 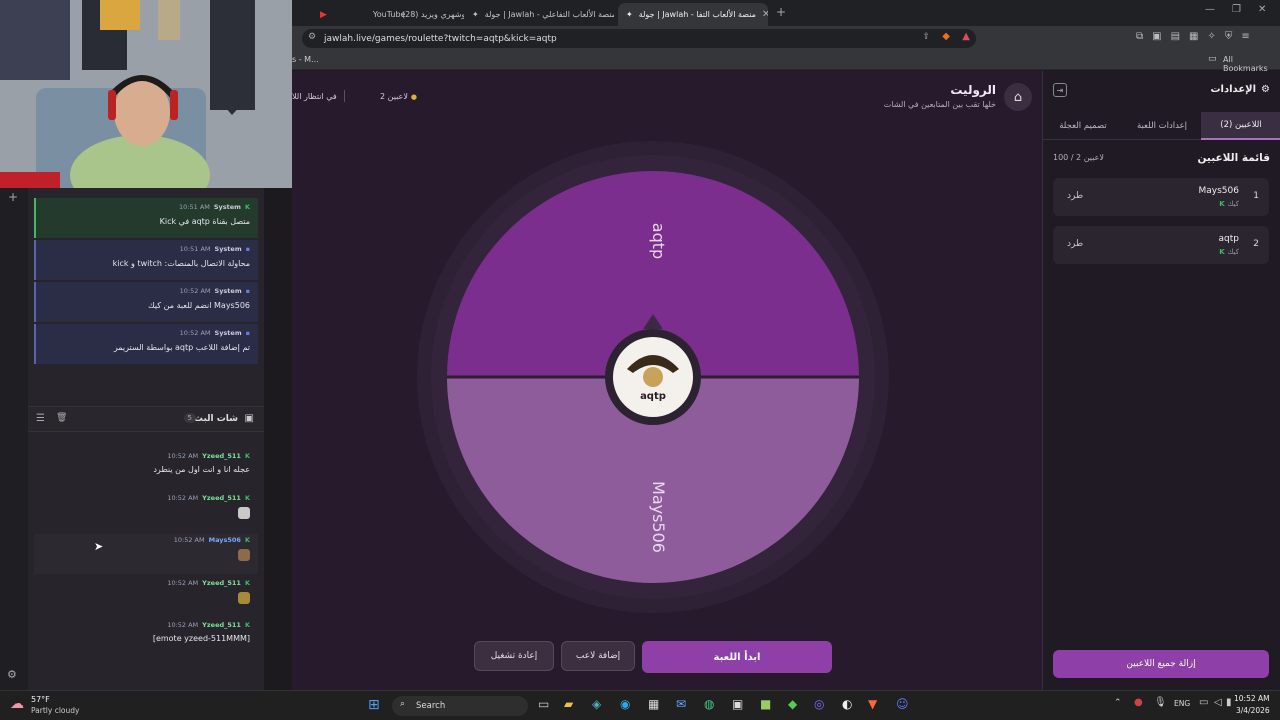 I want to click on filter-icon: ☰, so click(x=40, y=418).